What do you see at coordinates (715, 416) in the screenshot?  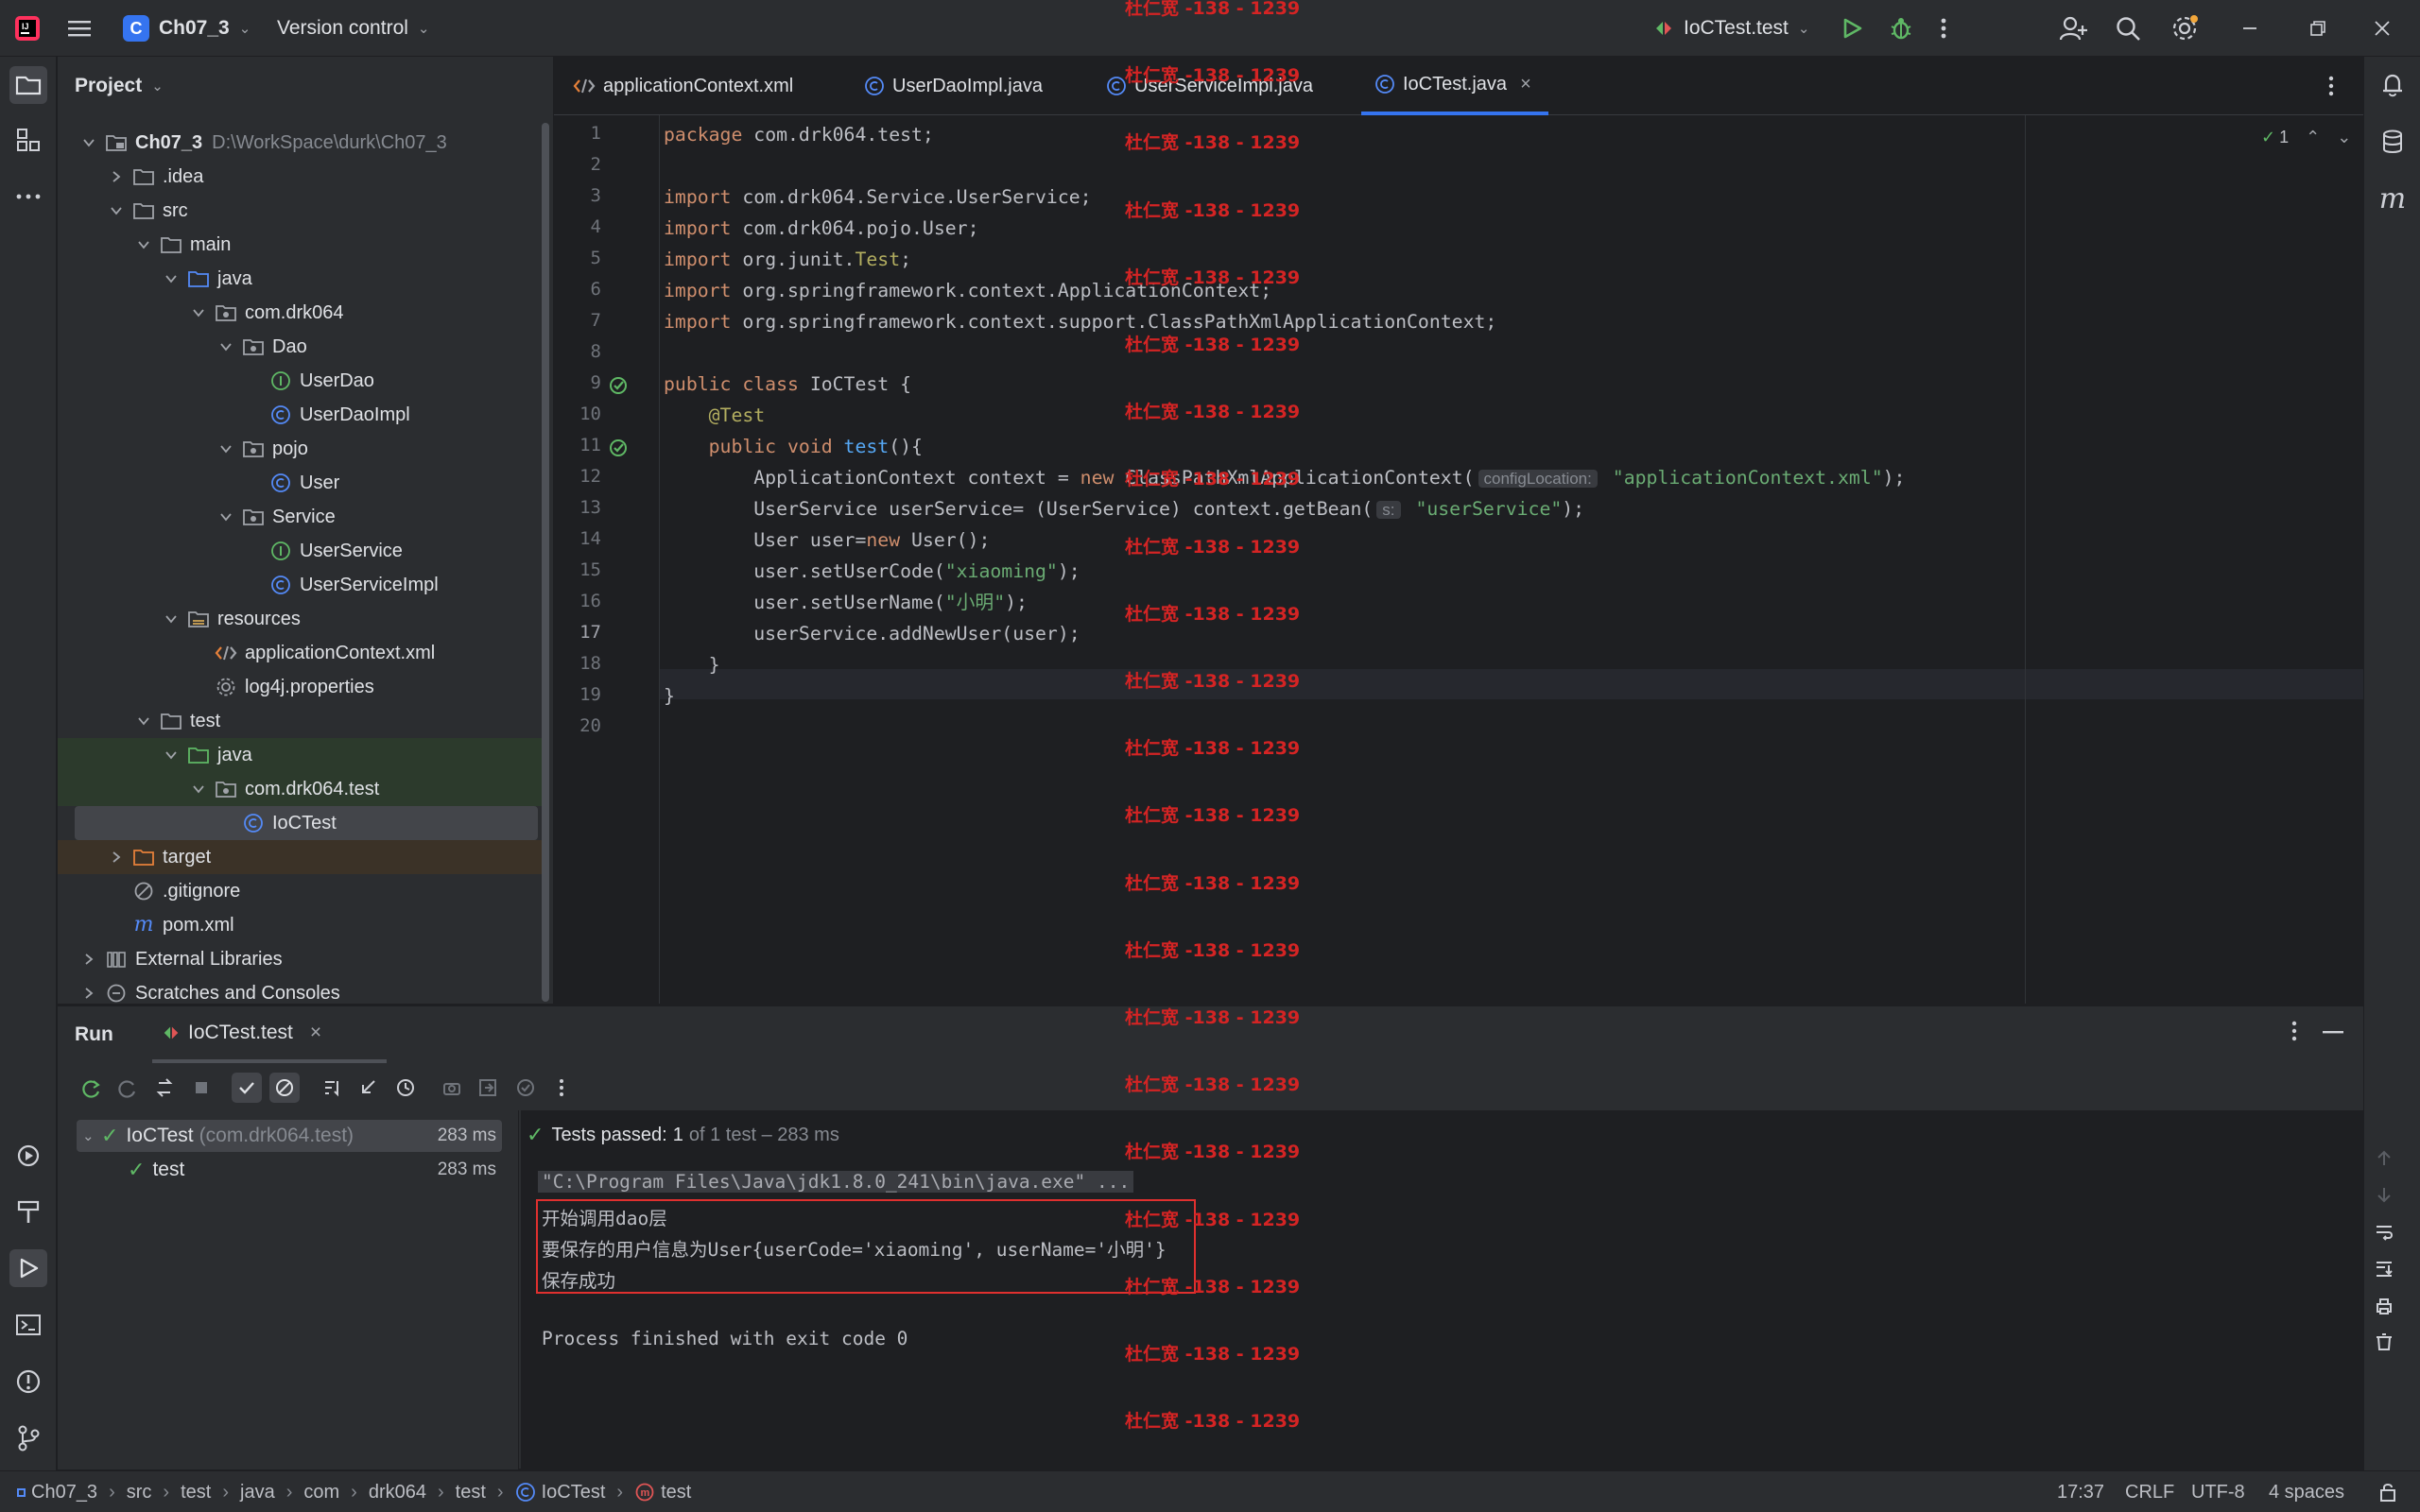 I see `code-line: @Test` at bounding box center [715, 416].